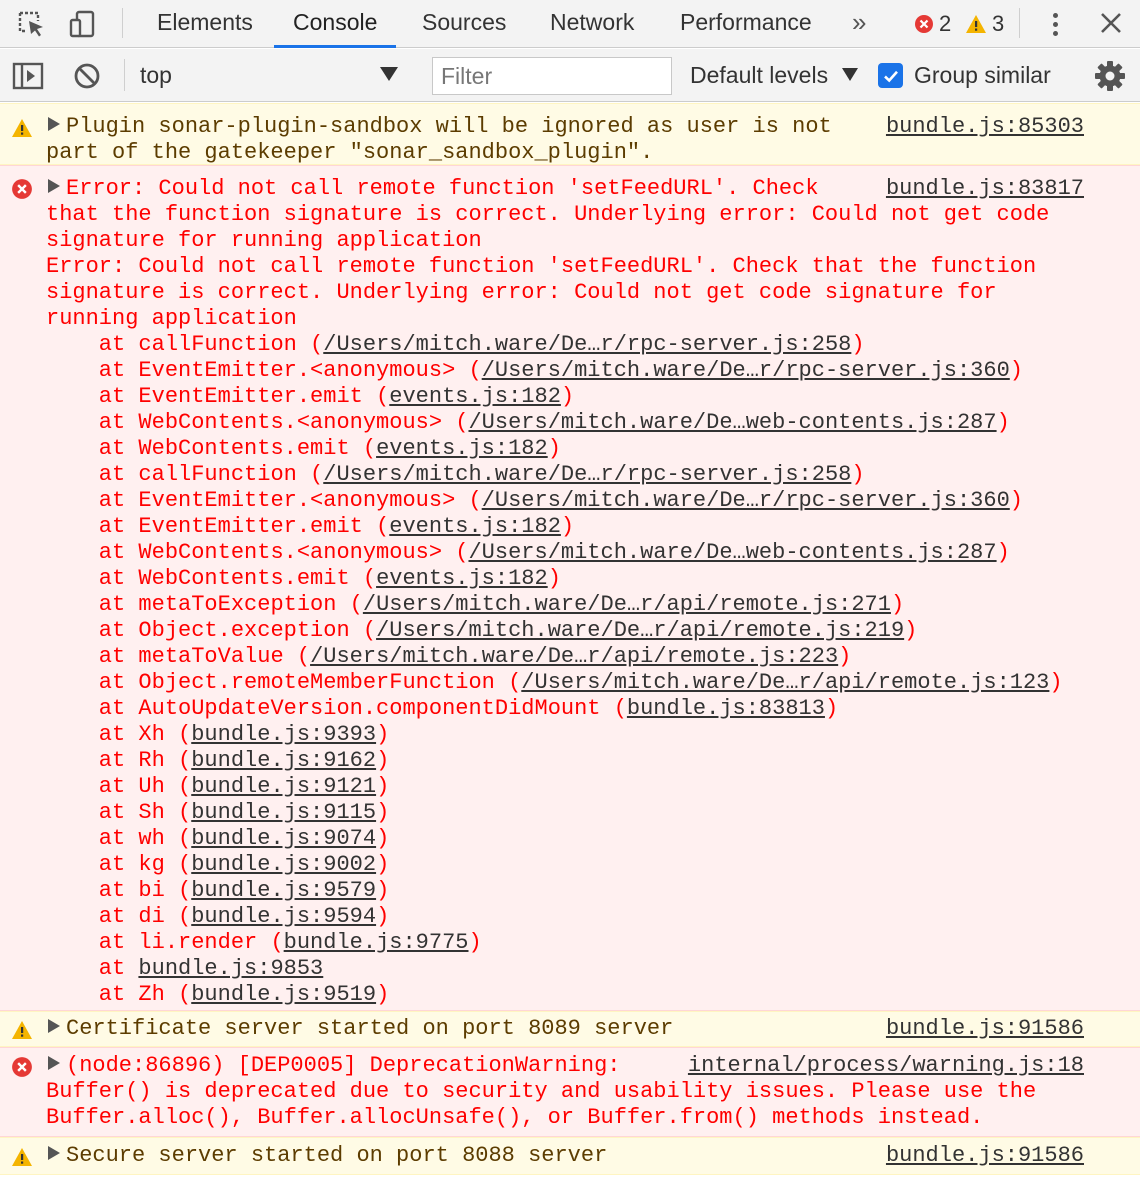 The height and width of the screenshot is (1180, 1140). Describe the element at coordinates (726, 708) in the screenshot. I see `stack-frame-link: bundle.js:83813` at that location.